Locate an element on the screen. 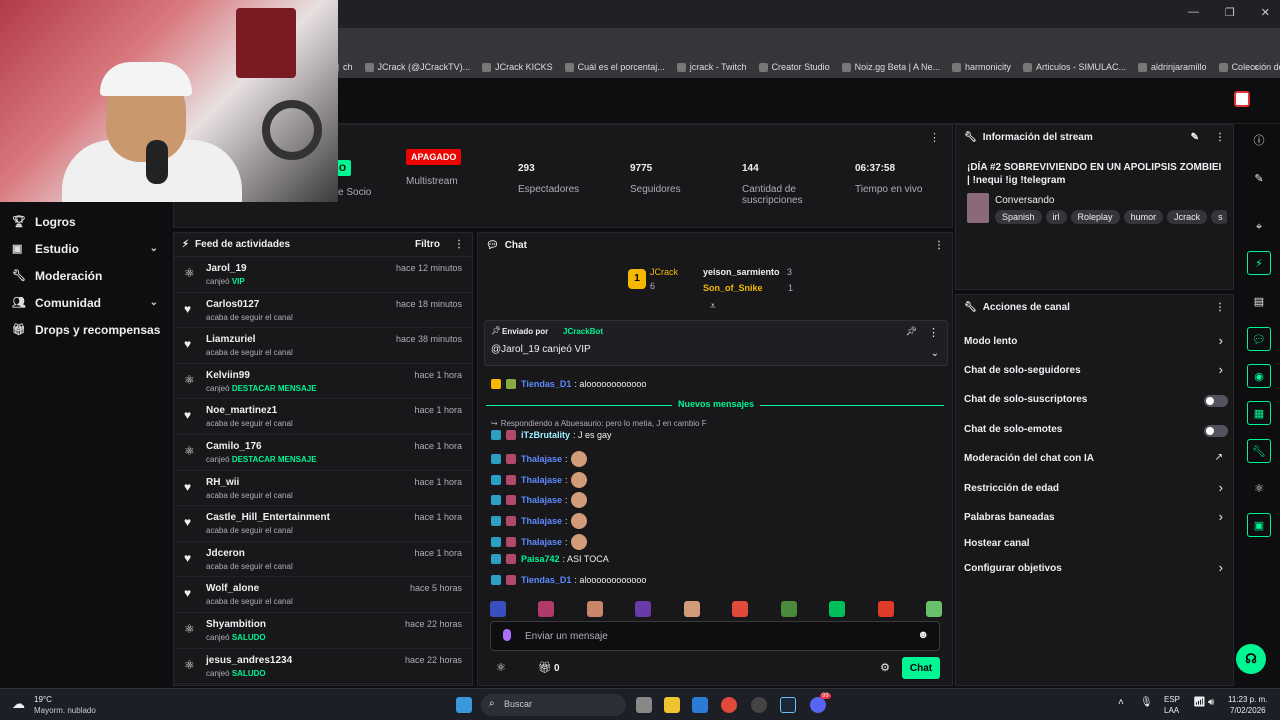 The height and width of the screenshot is (720, 1280). user-avatar is located at coordinates (1242, 99).